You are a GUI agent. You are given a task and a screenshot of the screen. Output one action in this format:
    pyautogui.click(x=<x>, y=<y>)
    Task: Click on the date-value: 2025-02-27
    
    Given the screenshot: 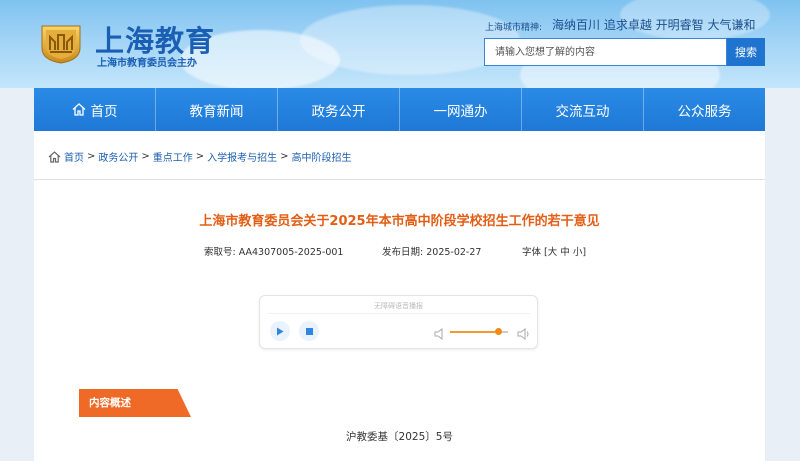 What is the action you would take?
    pyautogui.click(x=454, y=252)
    